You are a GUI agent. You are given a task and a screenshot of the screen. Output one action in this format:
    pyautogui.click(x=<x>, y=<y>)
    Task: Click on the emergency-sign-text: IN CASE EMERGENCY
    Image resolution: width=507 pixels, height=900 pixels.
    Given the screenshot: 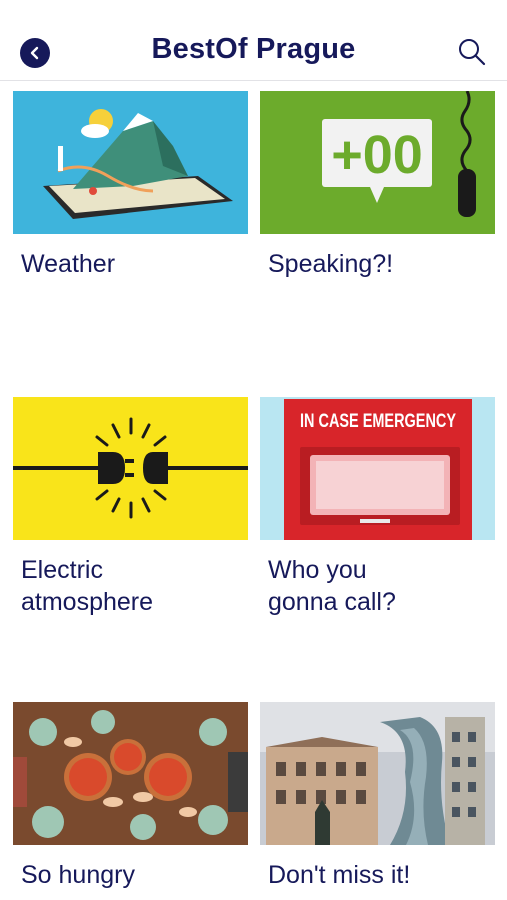 What is the action you would take?
    pyautogui.click(x=378, y=421)
    